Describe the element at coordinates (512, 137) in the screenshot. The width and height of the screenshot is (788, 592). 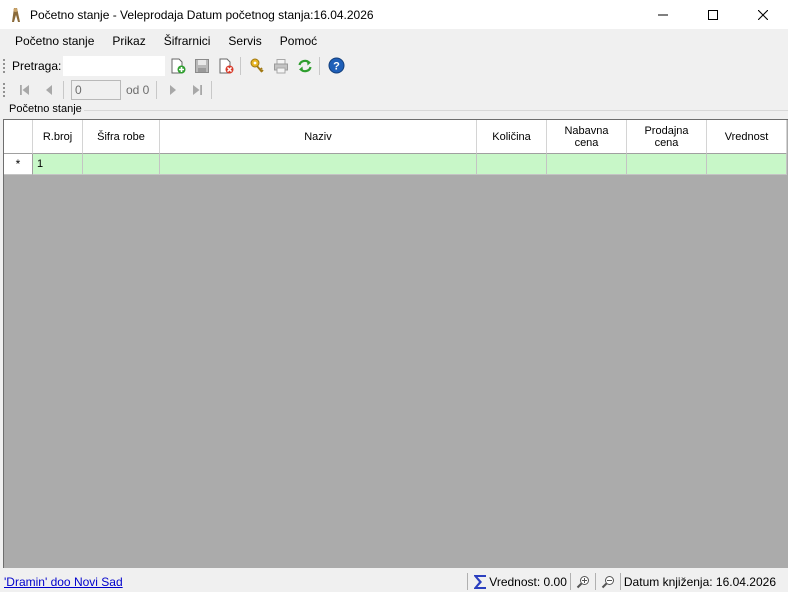
I see `column-header-kolicina: Količina` at that location.